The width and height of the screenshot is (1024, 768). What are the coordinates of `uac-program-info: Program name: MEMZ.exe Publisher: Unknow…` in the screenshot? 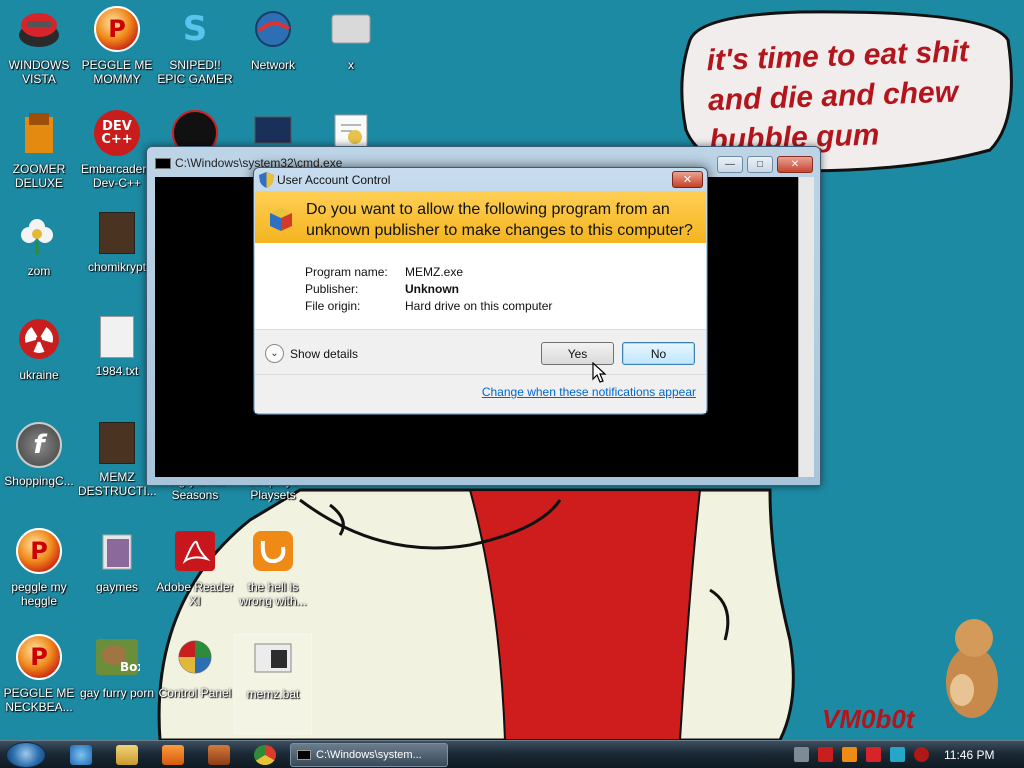 It's located at (480, 286).